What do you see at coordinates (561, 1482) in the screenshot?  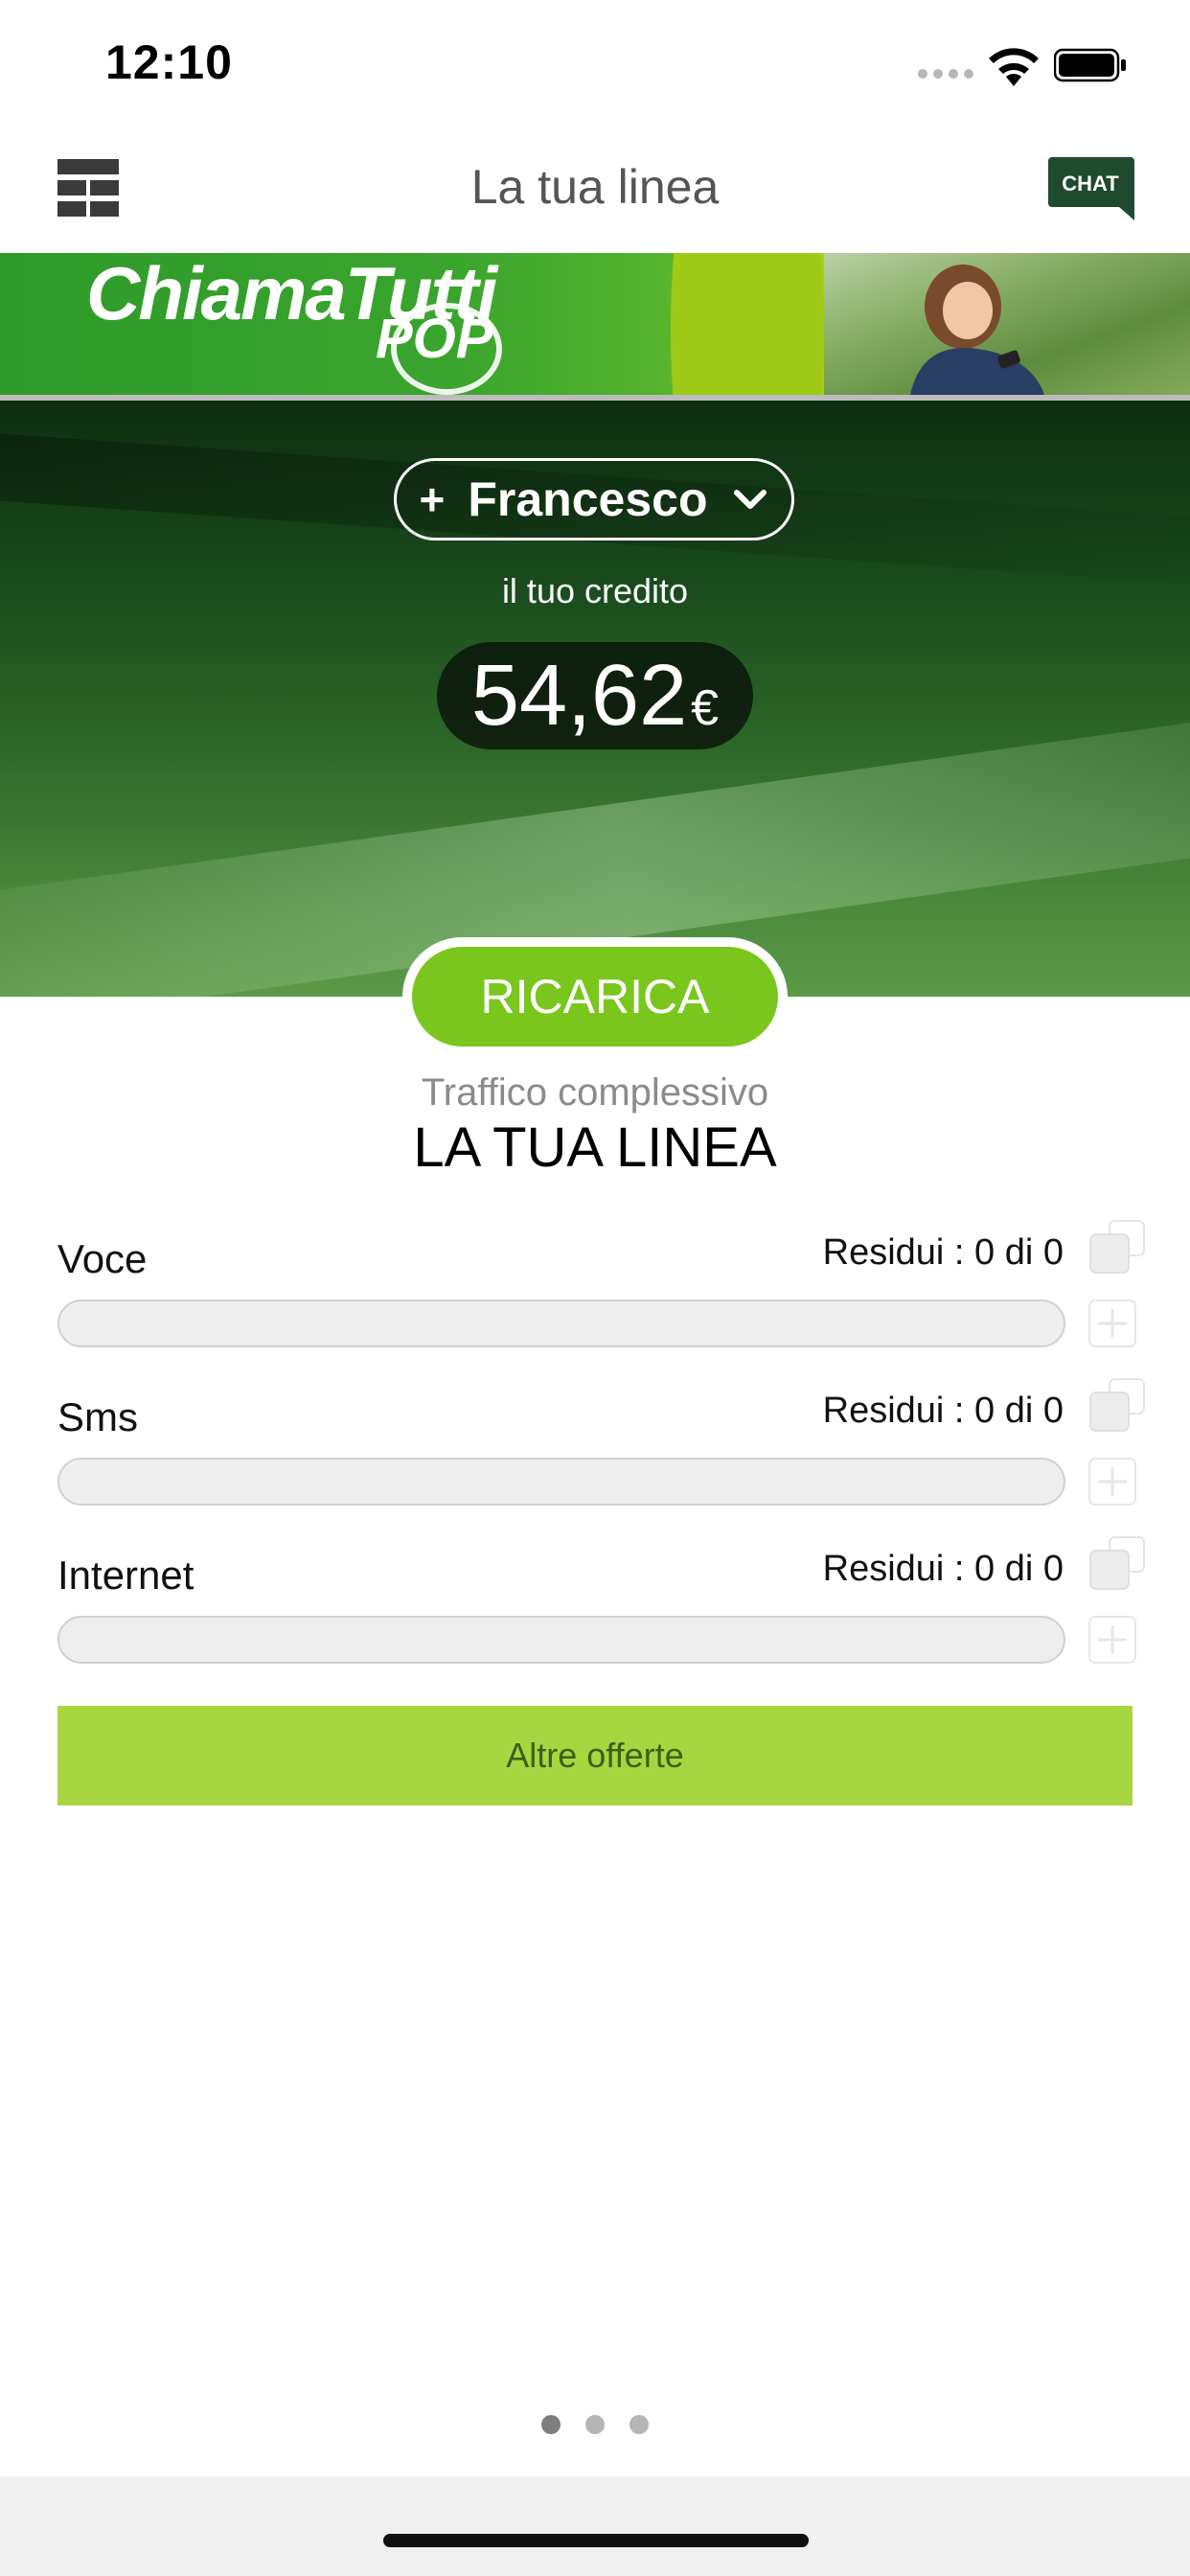 I see `usage-bar-sms` at bounding box center [561, 1482].